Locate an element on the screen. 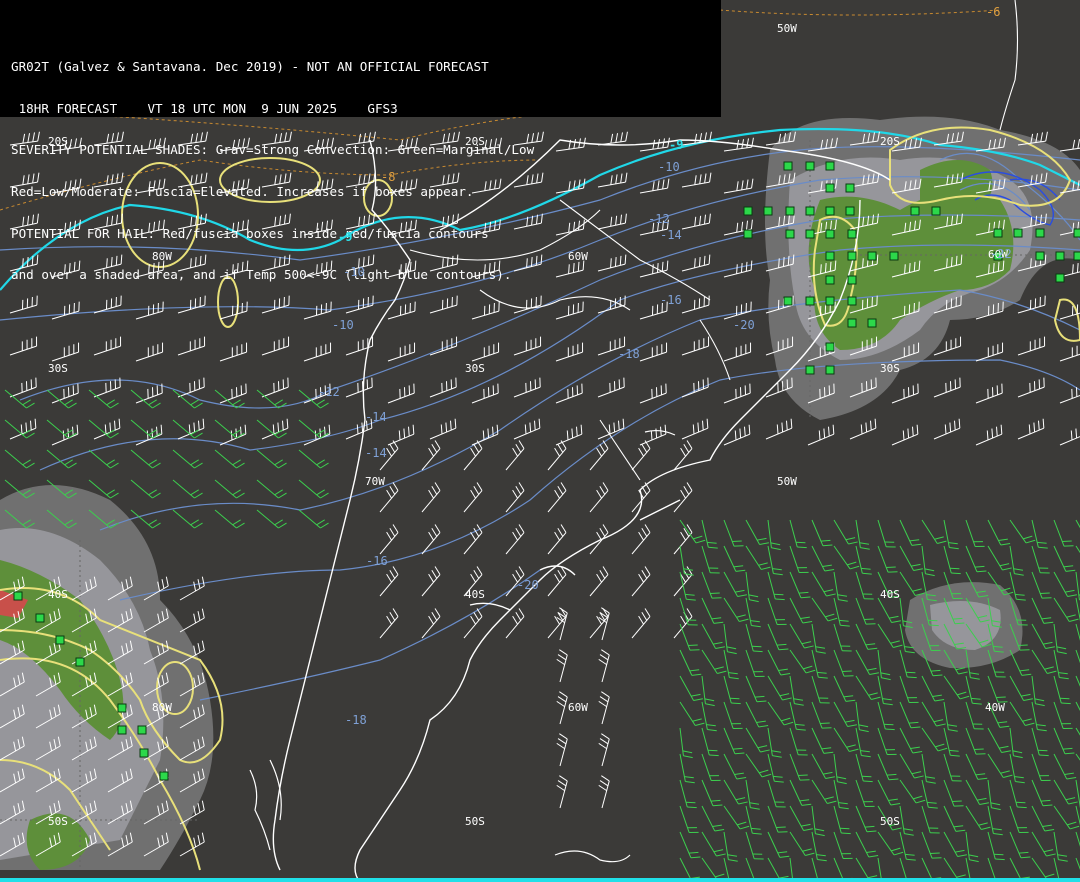 The width and height of the screenshot is (1080, 882). temp-label: -18 is located at coordinates (629, 354).